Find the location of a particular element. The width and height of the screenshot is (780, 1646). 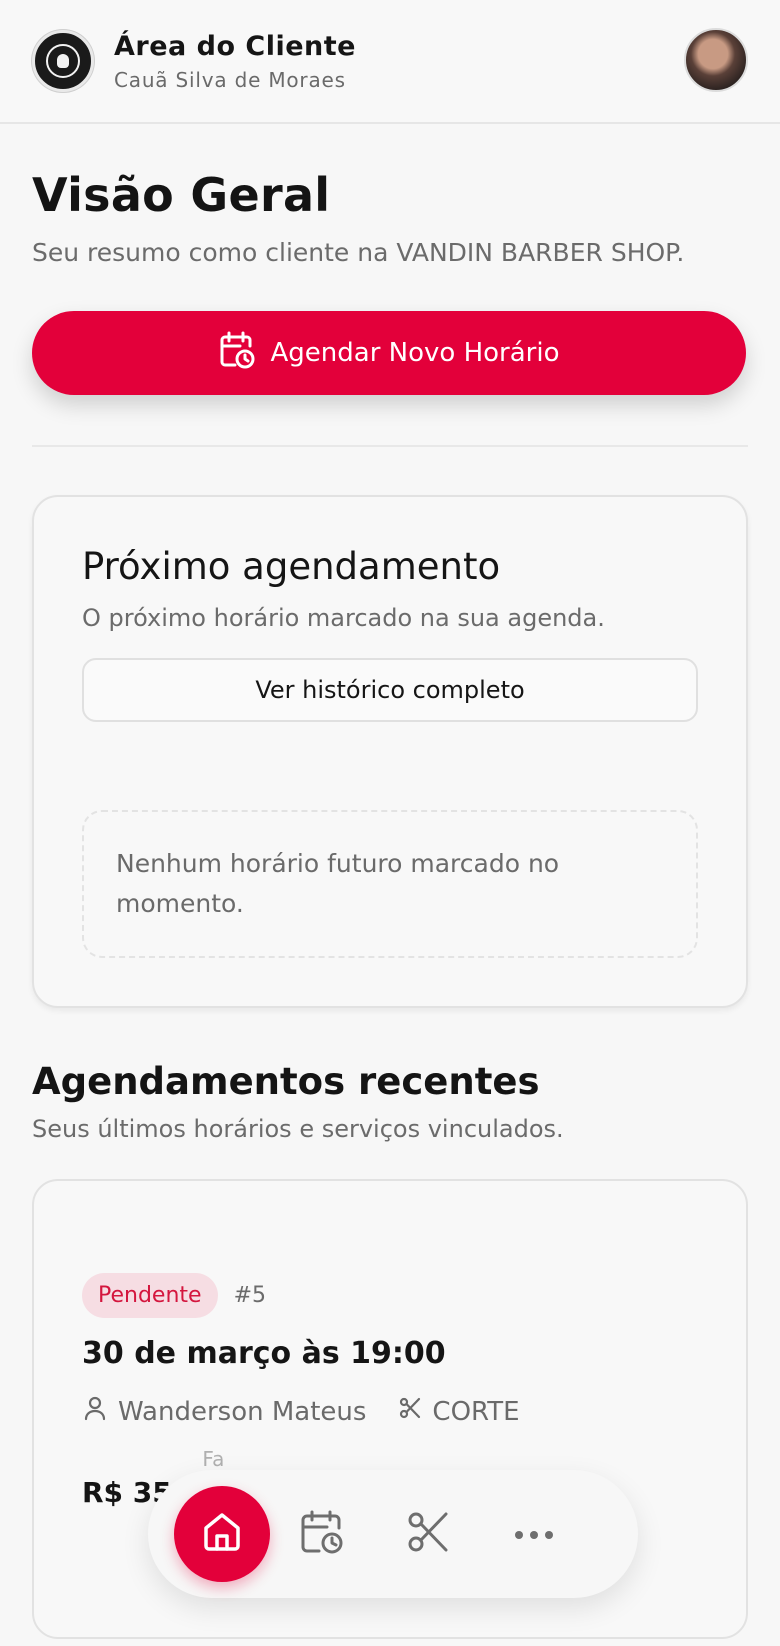

user-icon is located at coordinates (100, 1411).